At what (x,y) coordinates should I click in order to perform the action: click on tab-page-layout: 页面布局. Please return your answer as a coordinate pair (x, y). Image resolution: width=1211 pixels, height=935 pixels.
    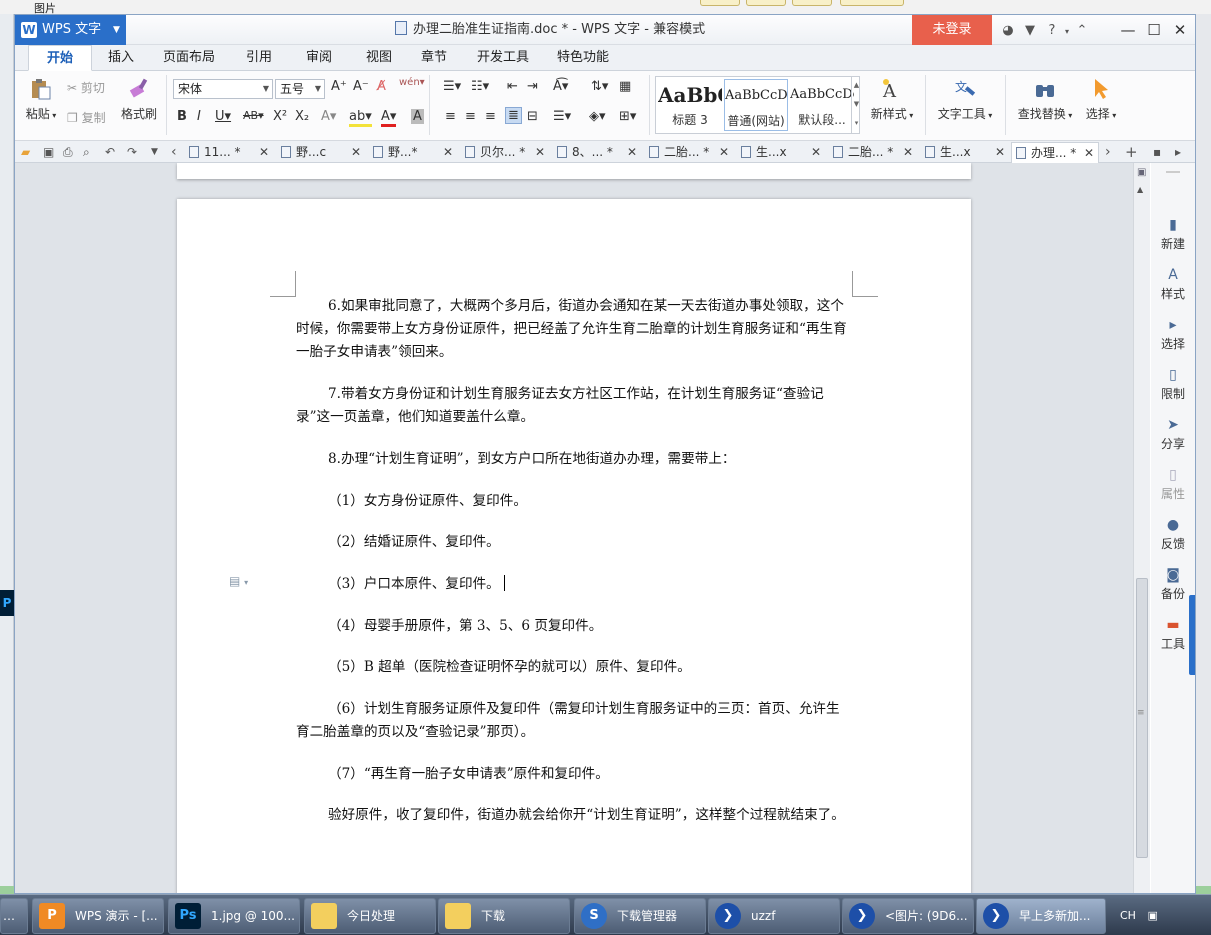
    Looking at the image, I should click on (189, 58).